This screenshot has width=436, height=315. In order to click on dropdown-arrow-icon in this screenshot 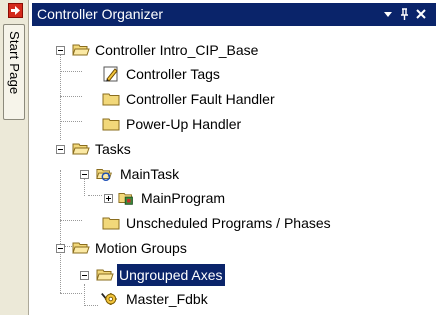, I will do `click(388, 14)`.